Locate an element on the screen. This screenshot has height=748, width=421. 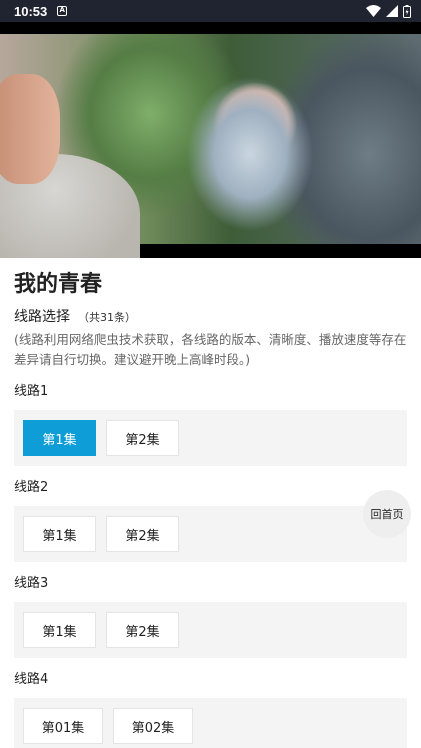
route-select-label: 线路选择 is located at coordinates (42, 317).